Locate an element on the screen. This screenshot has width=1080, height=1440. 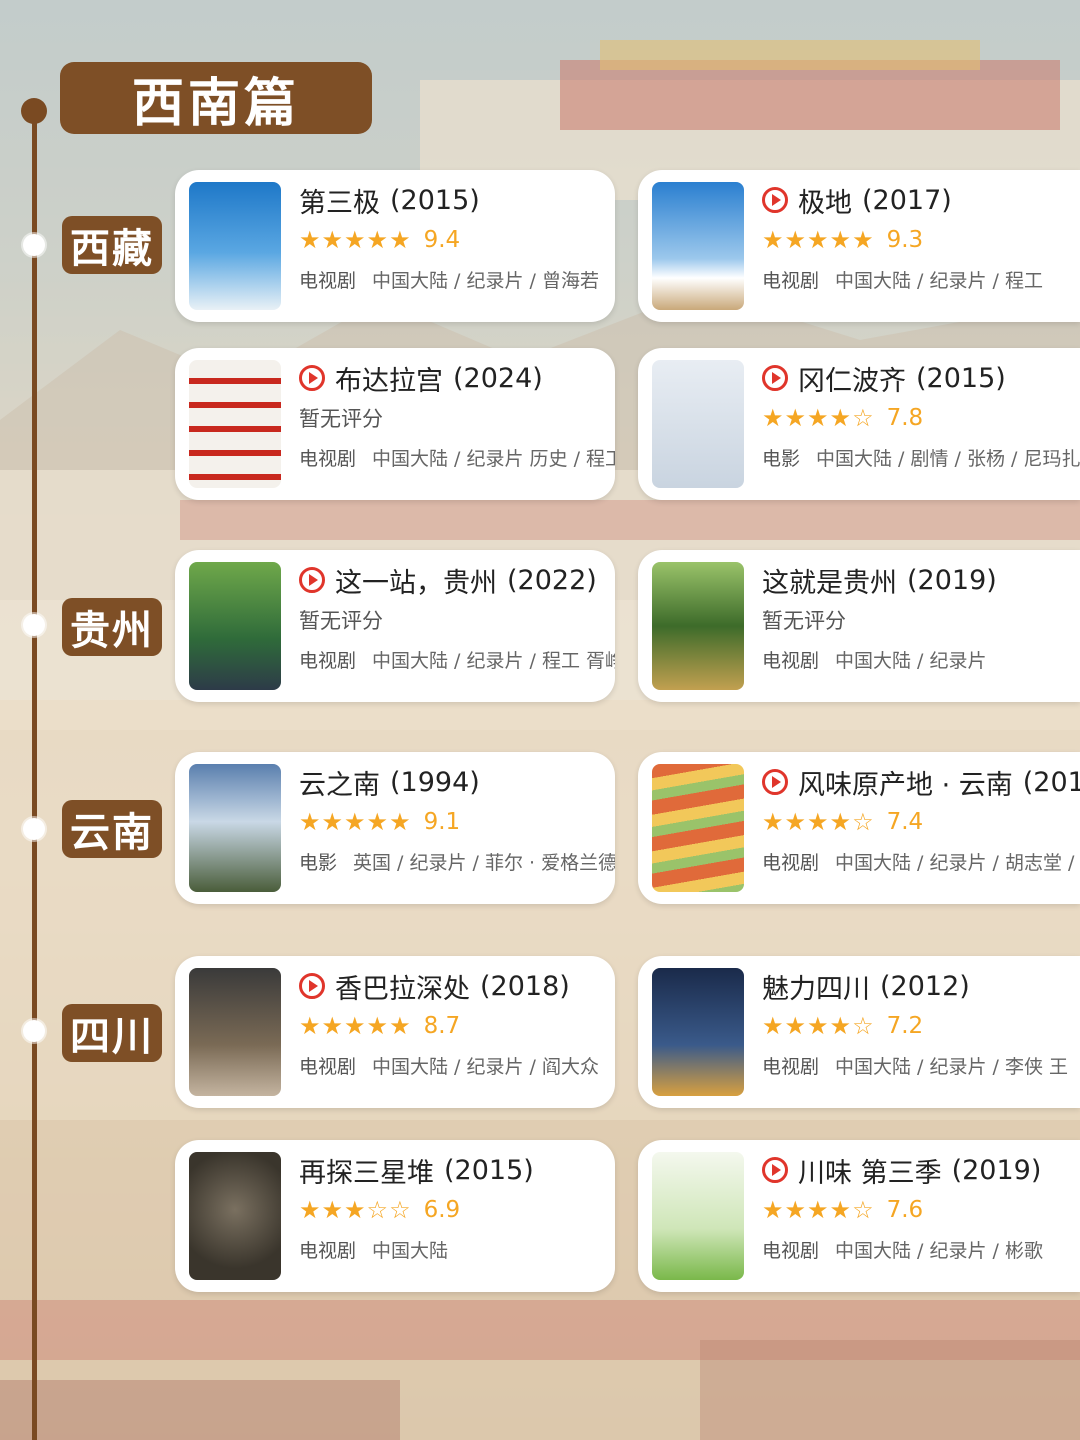
card-title-row: 香巴拉深处 (2018) is located at coordinates (457, 986).